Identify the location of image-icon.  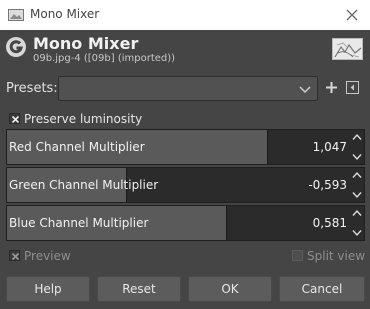
(16, 15).